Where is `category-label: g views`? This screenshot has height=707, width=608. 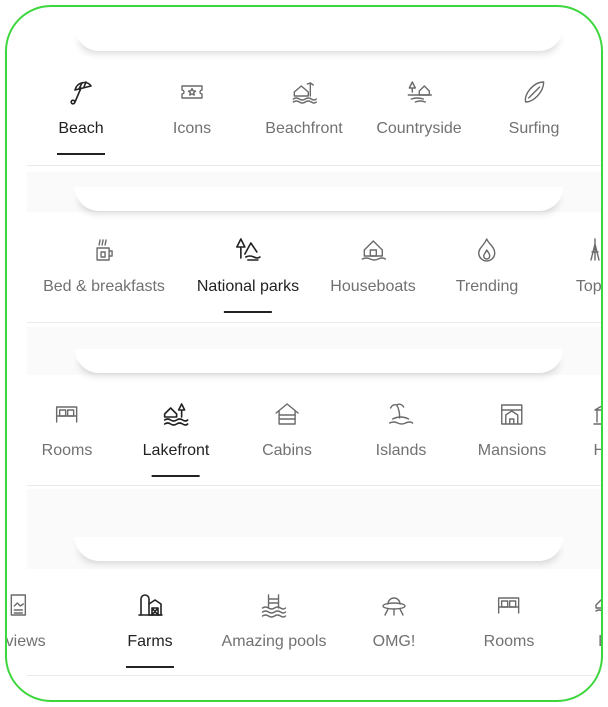
category-label: g views is located at coordinates (25, 641).